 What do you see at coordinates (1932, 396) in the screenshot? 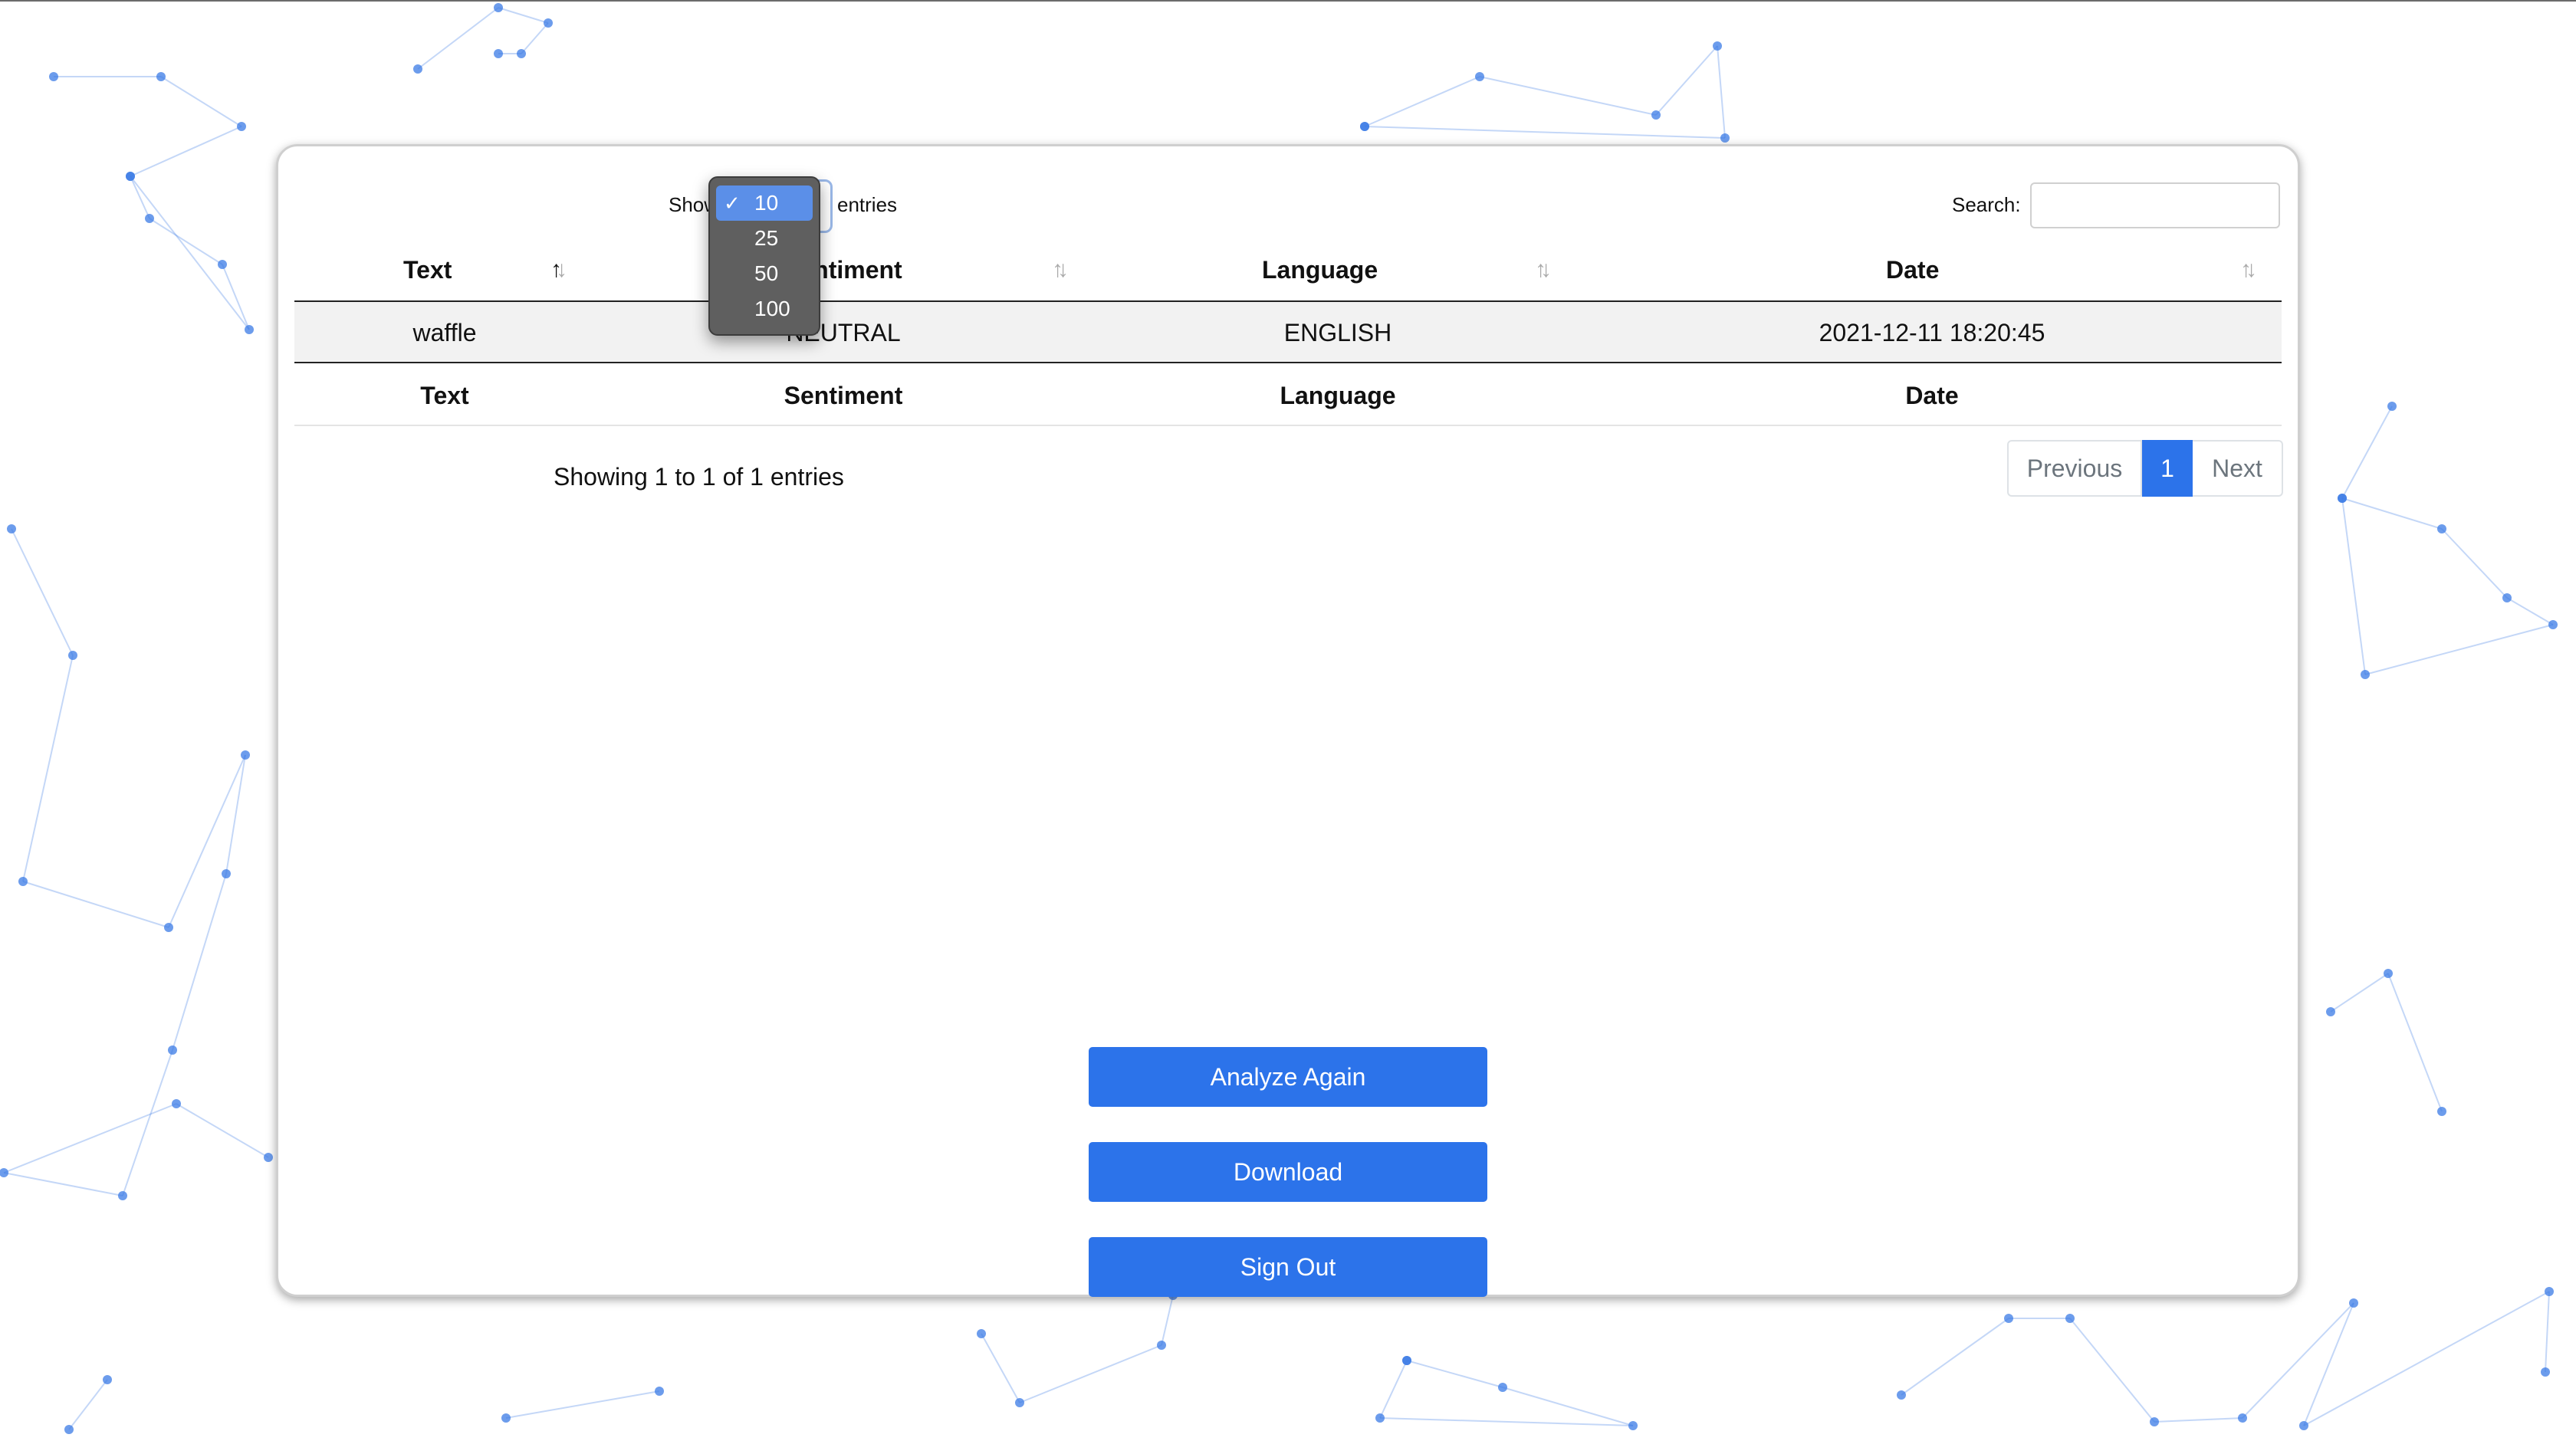
I see `footer-date: Date` at bounding box center [1932, 396].